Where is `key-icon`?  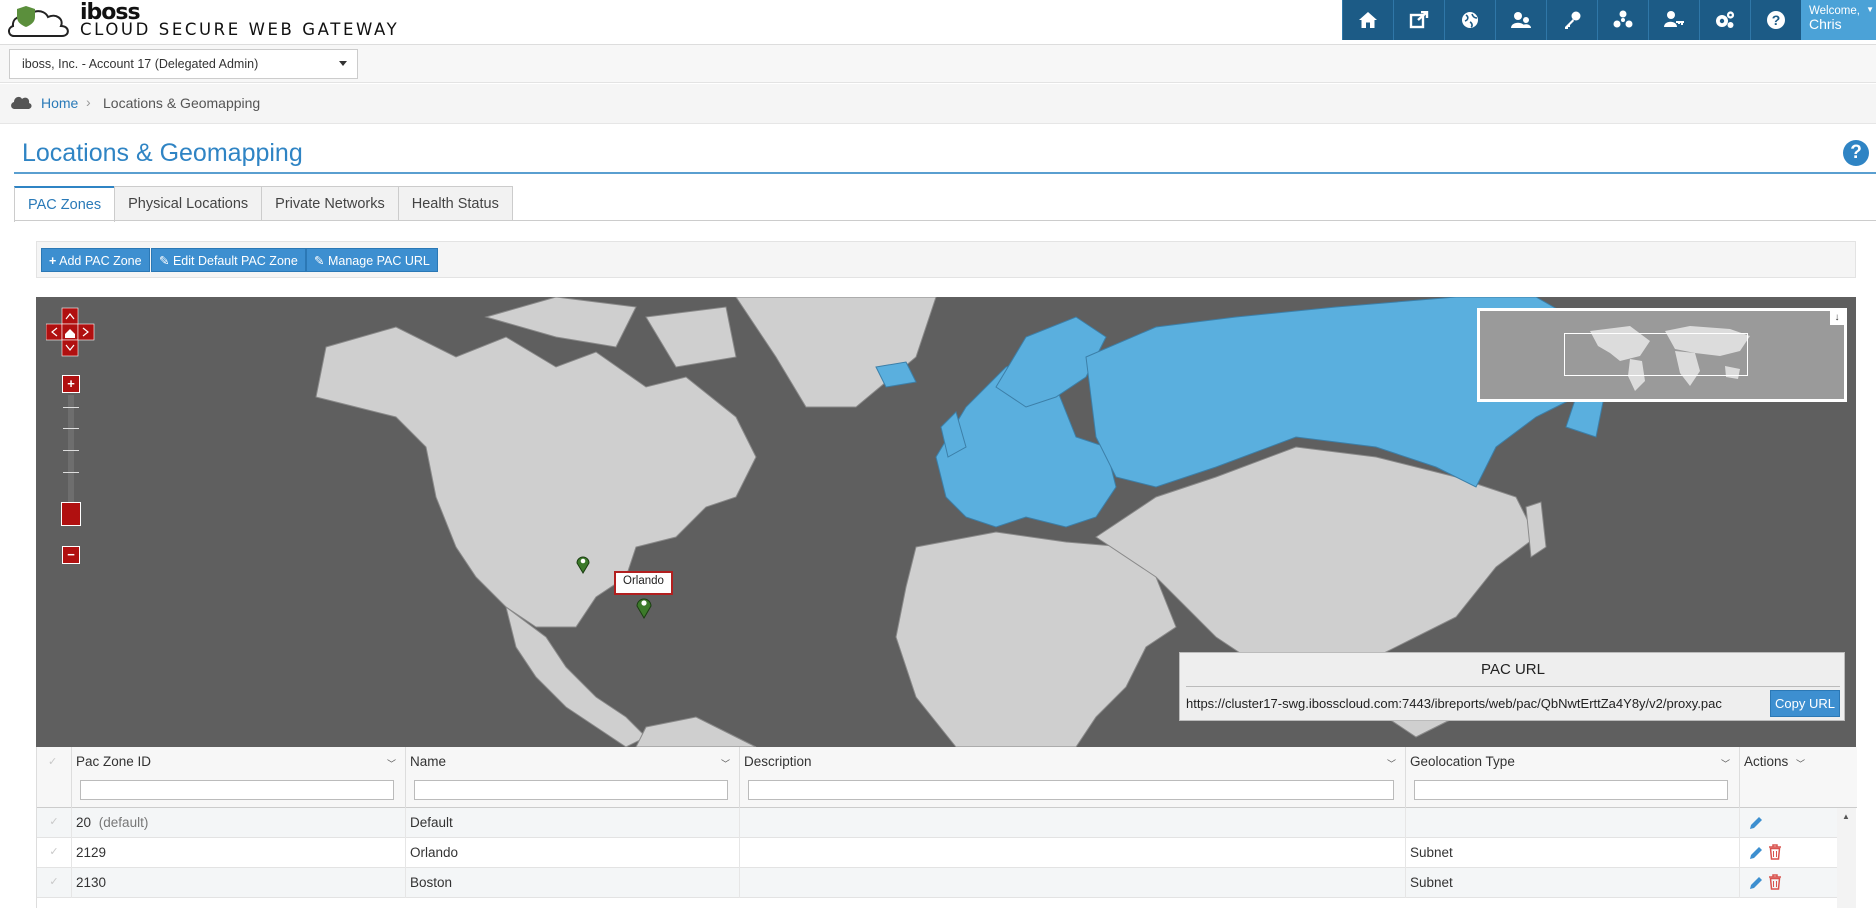 key-icon is located at coordinates (1573, 20).